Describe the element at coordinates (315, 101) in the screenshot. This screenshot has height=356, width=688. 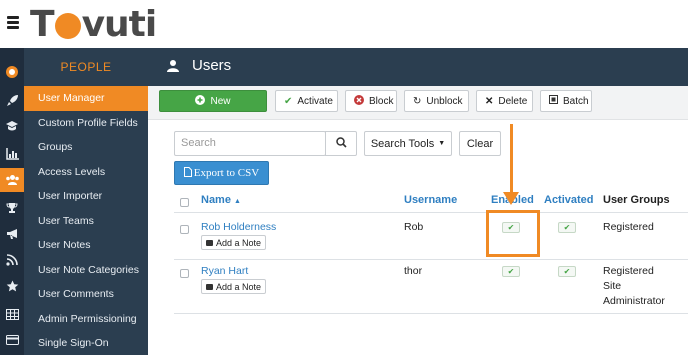
I see `activate-button-label: Activate` at that location.